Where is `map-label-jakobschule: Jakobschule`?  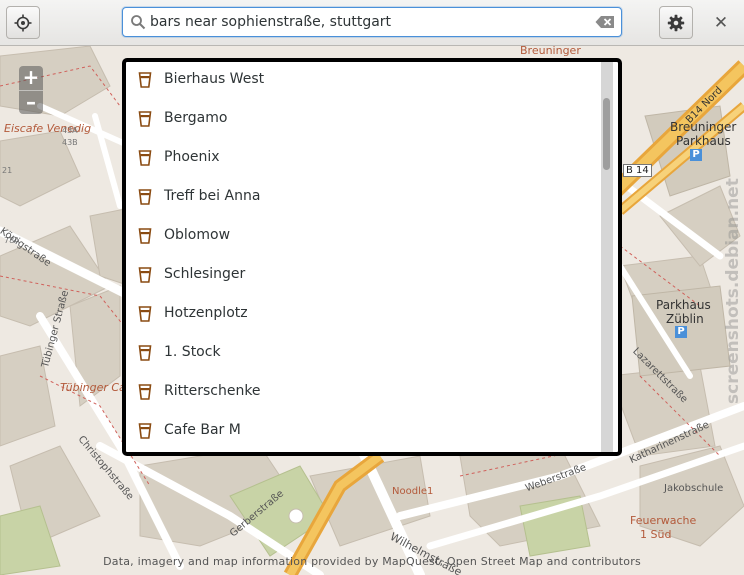 map-label-jakobschule: Jakobschule is located at coordinates (694, 488).